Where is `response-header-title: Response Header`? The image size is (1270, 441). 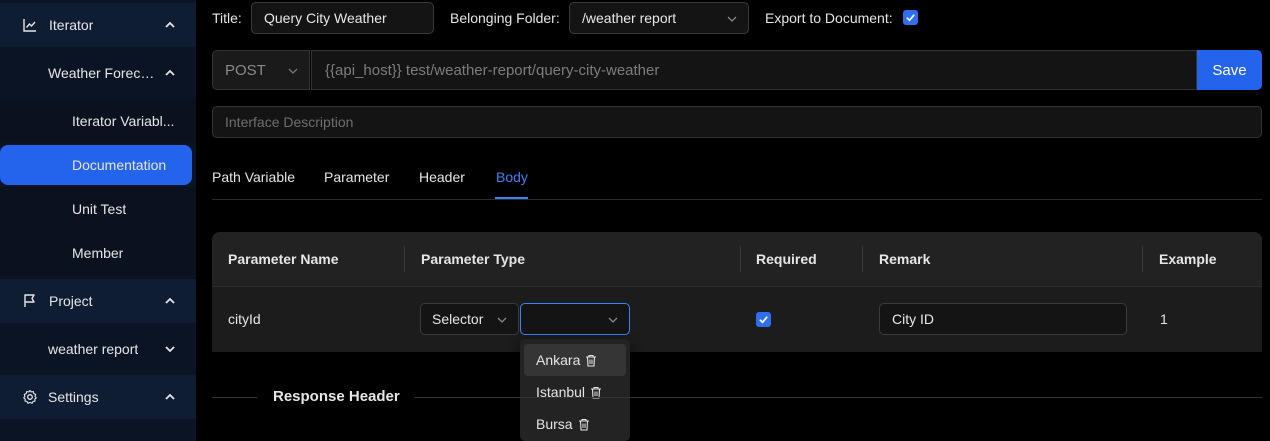 response-header-title: Response Header is located at coordinates (336, 396).